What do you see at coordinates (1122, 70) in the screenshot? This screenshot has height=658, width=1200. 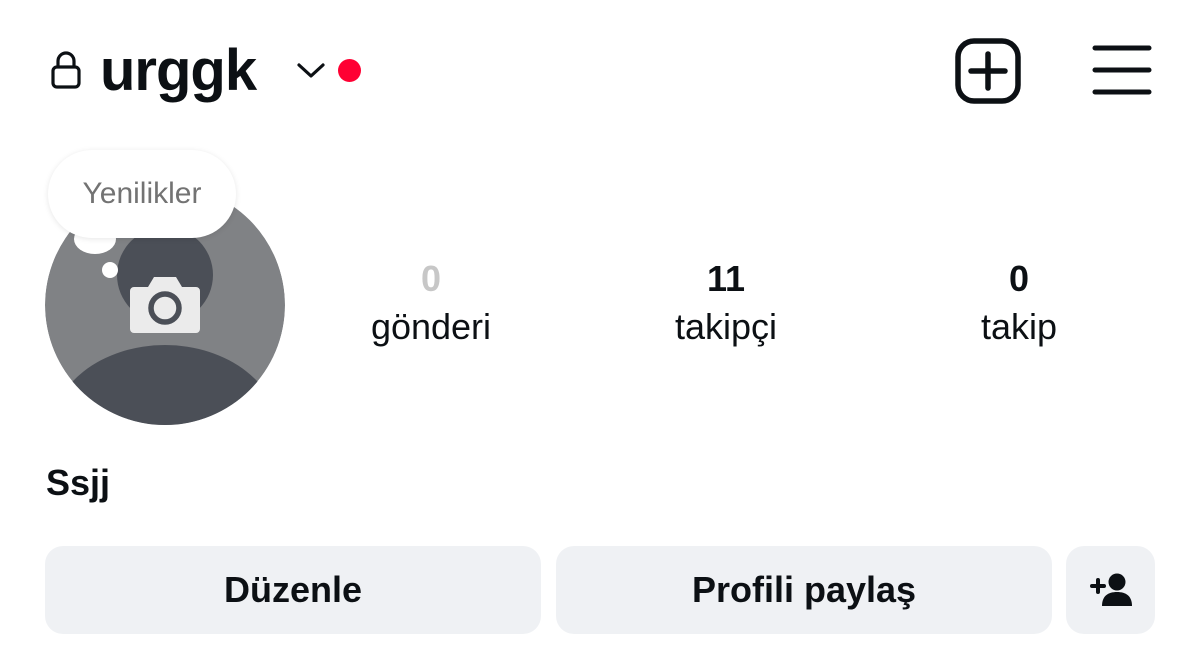 I see `menu-button` at bounding box center [1122, 70].